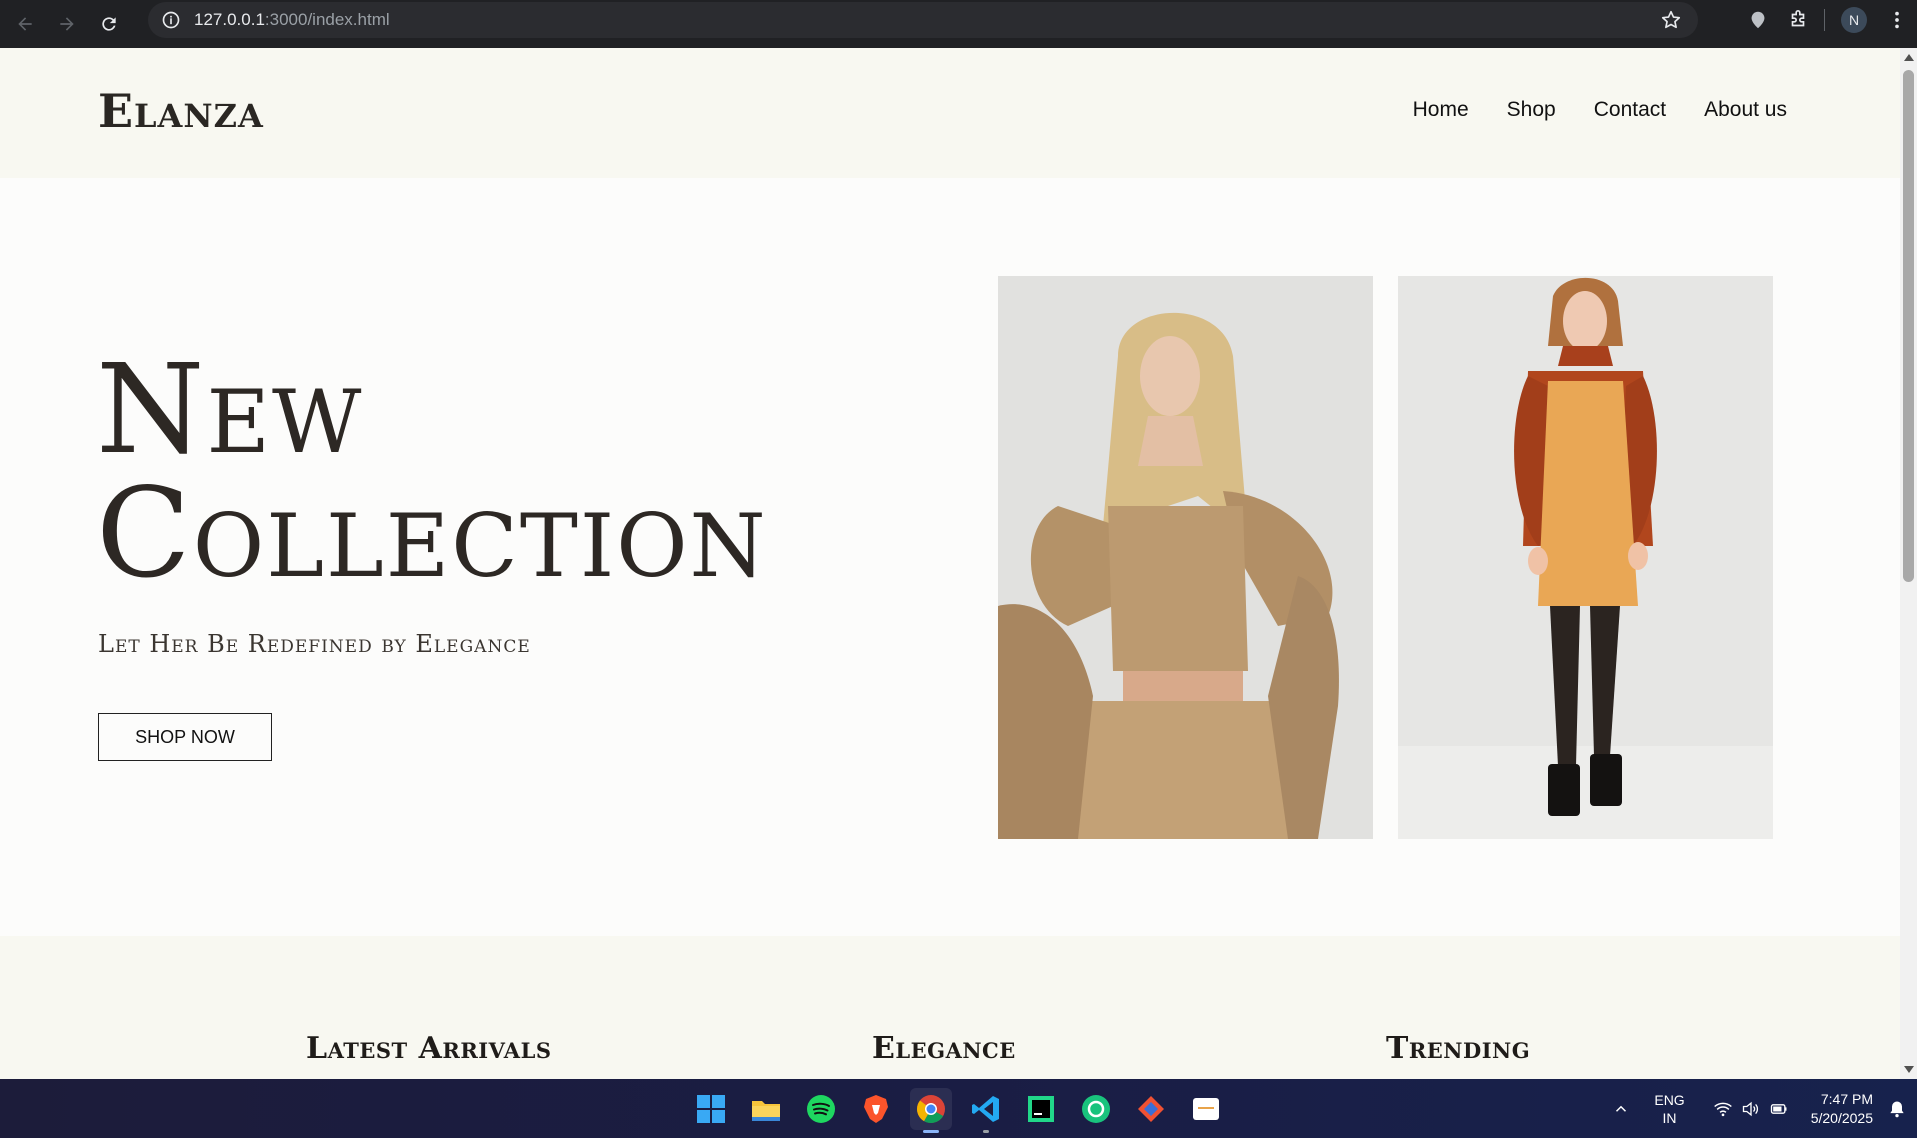 This screenshot has height=1138, width=1917. Describe the element at coordinates (1854, 20) in the screenshot. I see `profile-avatar: N` at that location.